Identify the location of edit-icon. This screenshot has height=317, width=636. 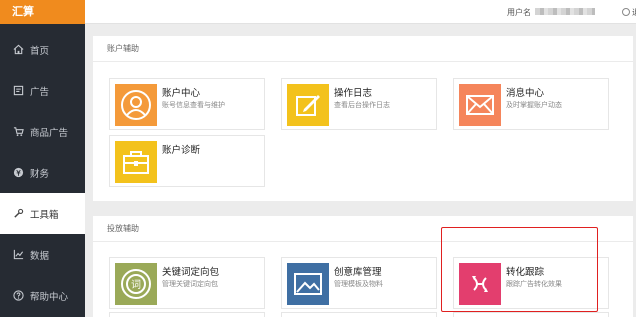
(308, 105).